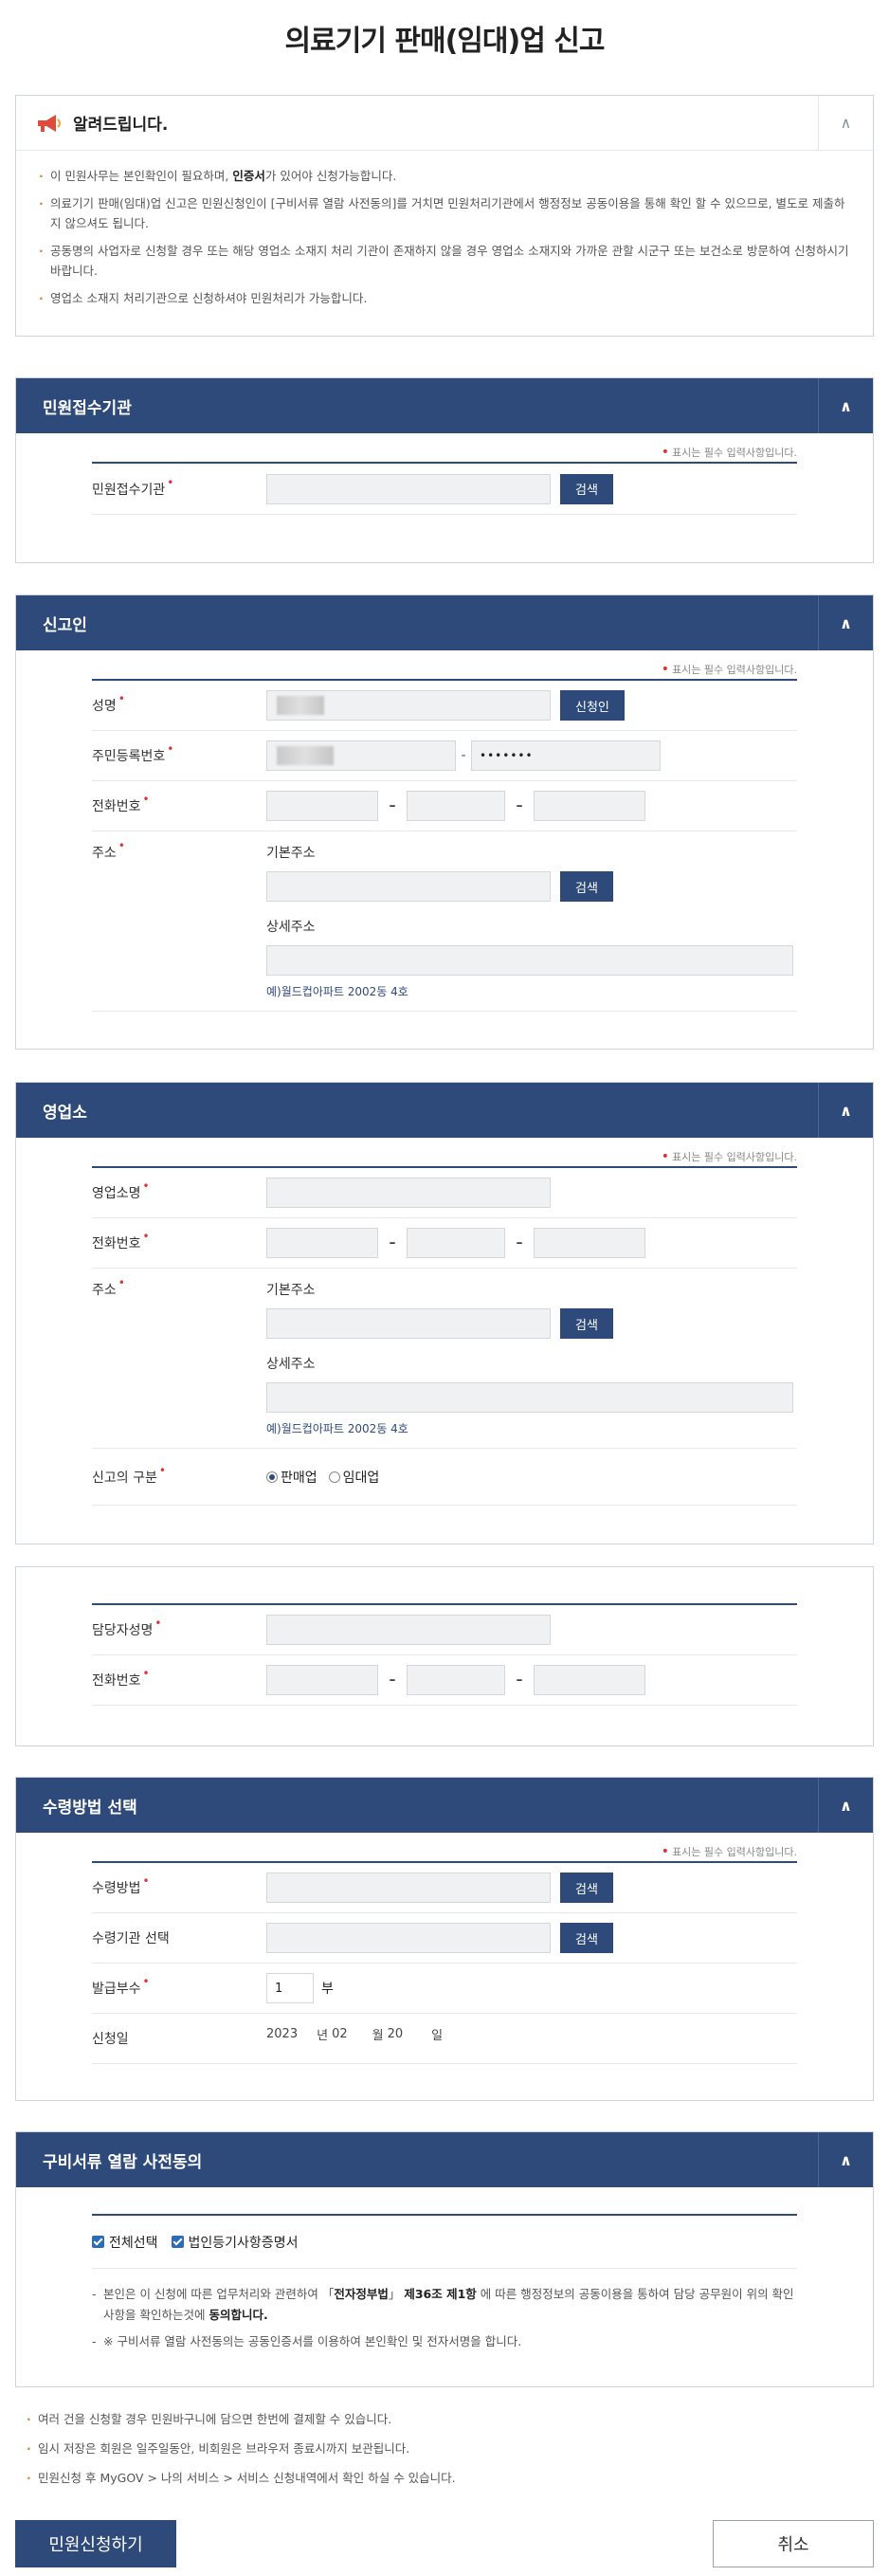 The width and height of the screenshot is (889, 2576). Describe the element at coordinates (300, 705) in the screenshot. I see `masked-name` at that location.